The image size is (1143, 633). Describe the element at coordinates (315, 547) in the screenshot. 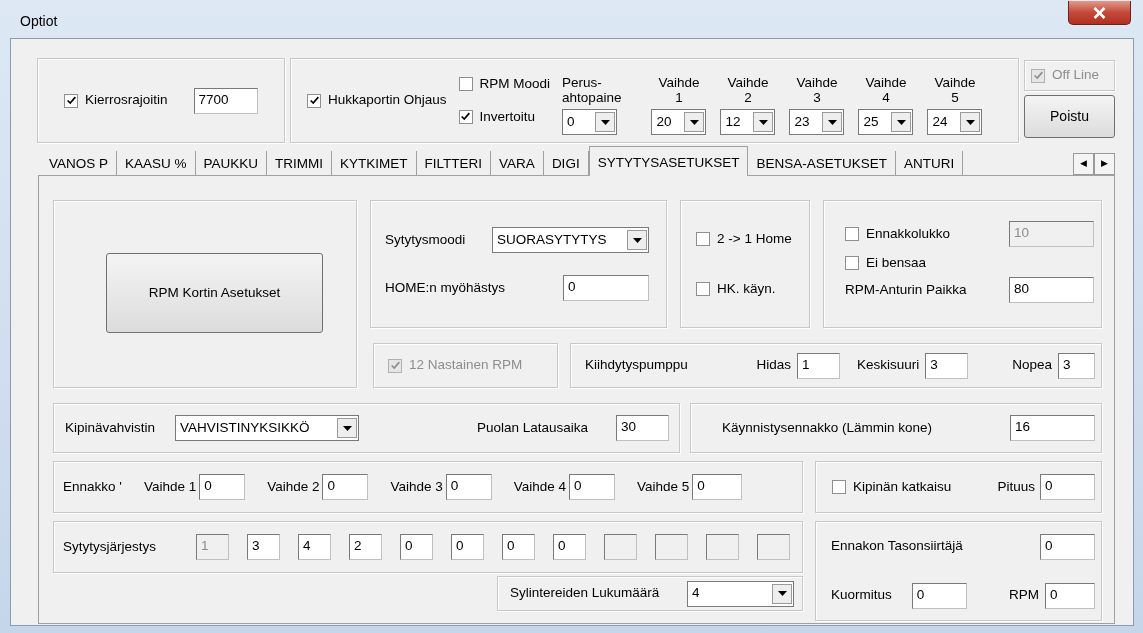

I see `input-field: 4` at that location.